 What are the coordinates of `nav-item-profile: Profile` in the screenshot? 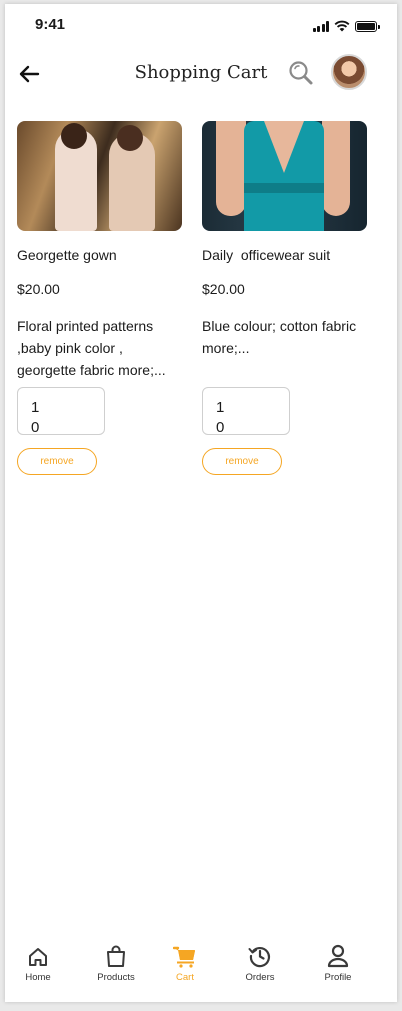 It's located at (338, 962).